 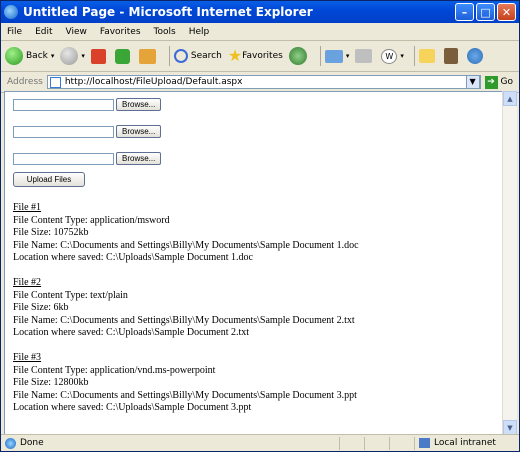 What do you see at coordinates (10, 443) in the screenshot?
I see `page-done-icon` at bounding box center [10, 443].